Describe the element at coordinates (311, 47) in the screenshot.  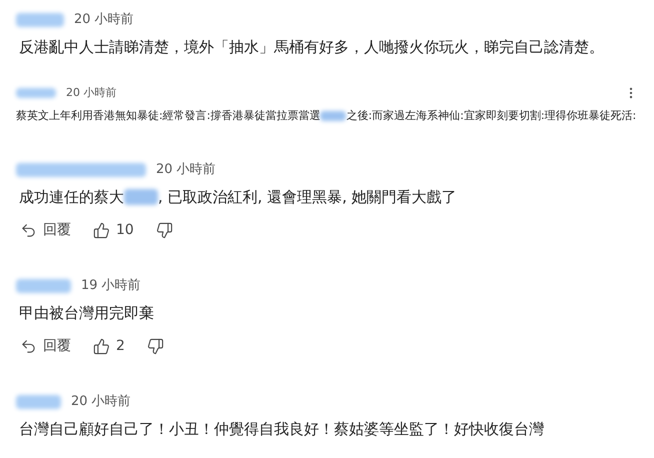
I see `comment-text: 反港亂中人士請睇清楚，境外「抽水」馬桶有好多，人哋撥火你玩火，睇完自己諗清楚。` at that location.